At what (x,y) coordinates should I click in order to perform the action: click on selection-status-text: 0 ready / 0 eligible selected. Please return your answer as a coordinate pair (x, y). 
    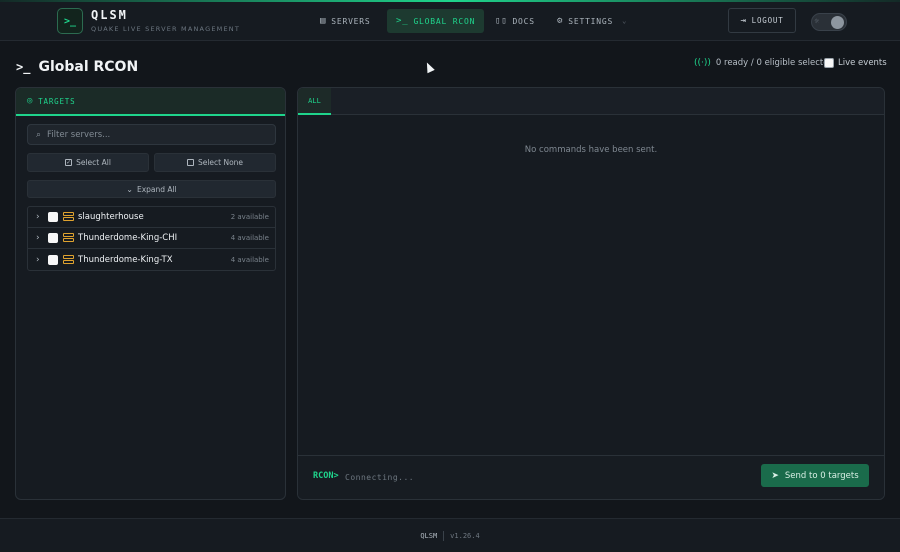
    Looking at the image, I should click on (774, 63).